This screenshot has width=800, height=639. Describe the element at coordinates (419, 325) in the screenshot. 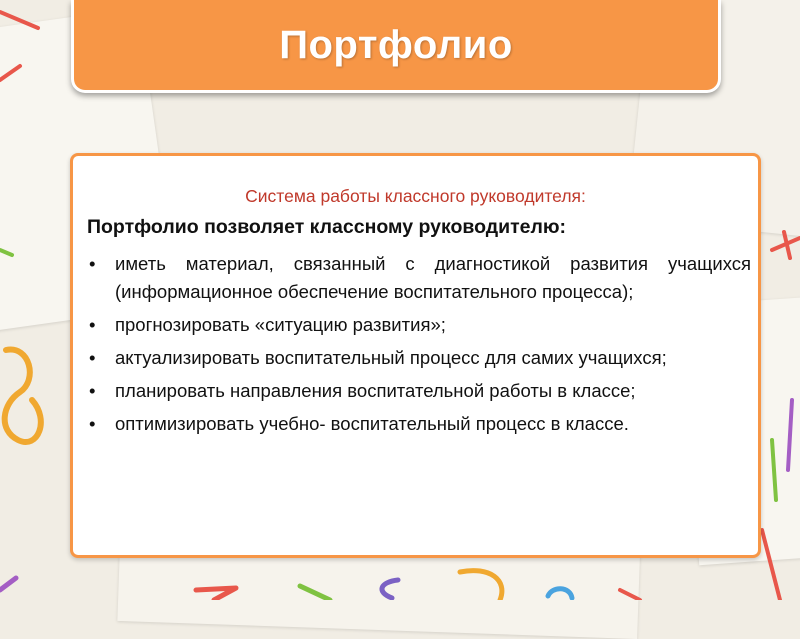

I see `list-item: • прогнозировать «ситуацию развития»;` at that location.